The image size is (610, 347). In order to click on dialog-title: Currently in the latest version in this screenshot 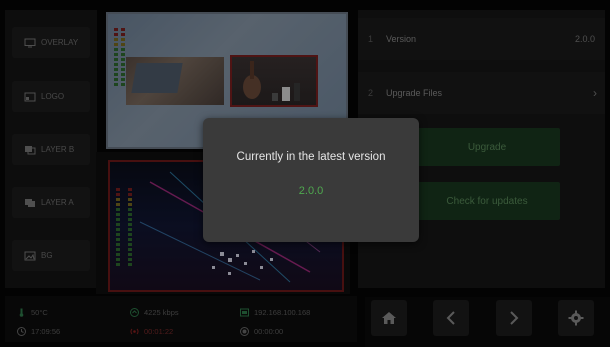, I will do `click(311, 157)`.